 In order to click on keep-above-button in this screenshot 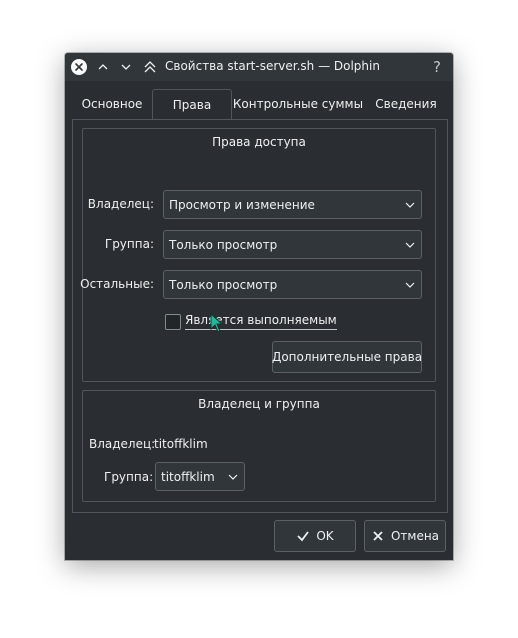, I will do `click(103, 67)`.